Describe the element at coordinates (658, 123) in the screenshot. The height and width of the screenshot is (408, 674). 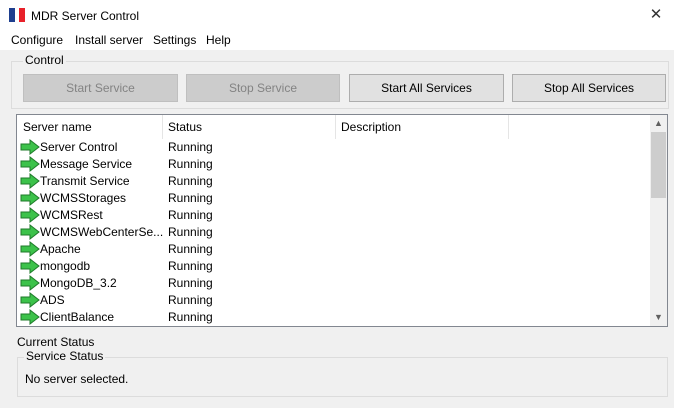
I see `scroll-up-button: ▲` at that location.